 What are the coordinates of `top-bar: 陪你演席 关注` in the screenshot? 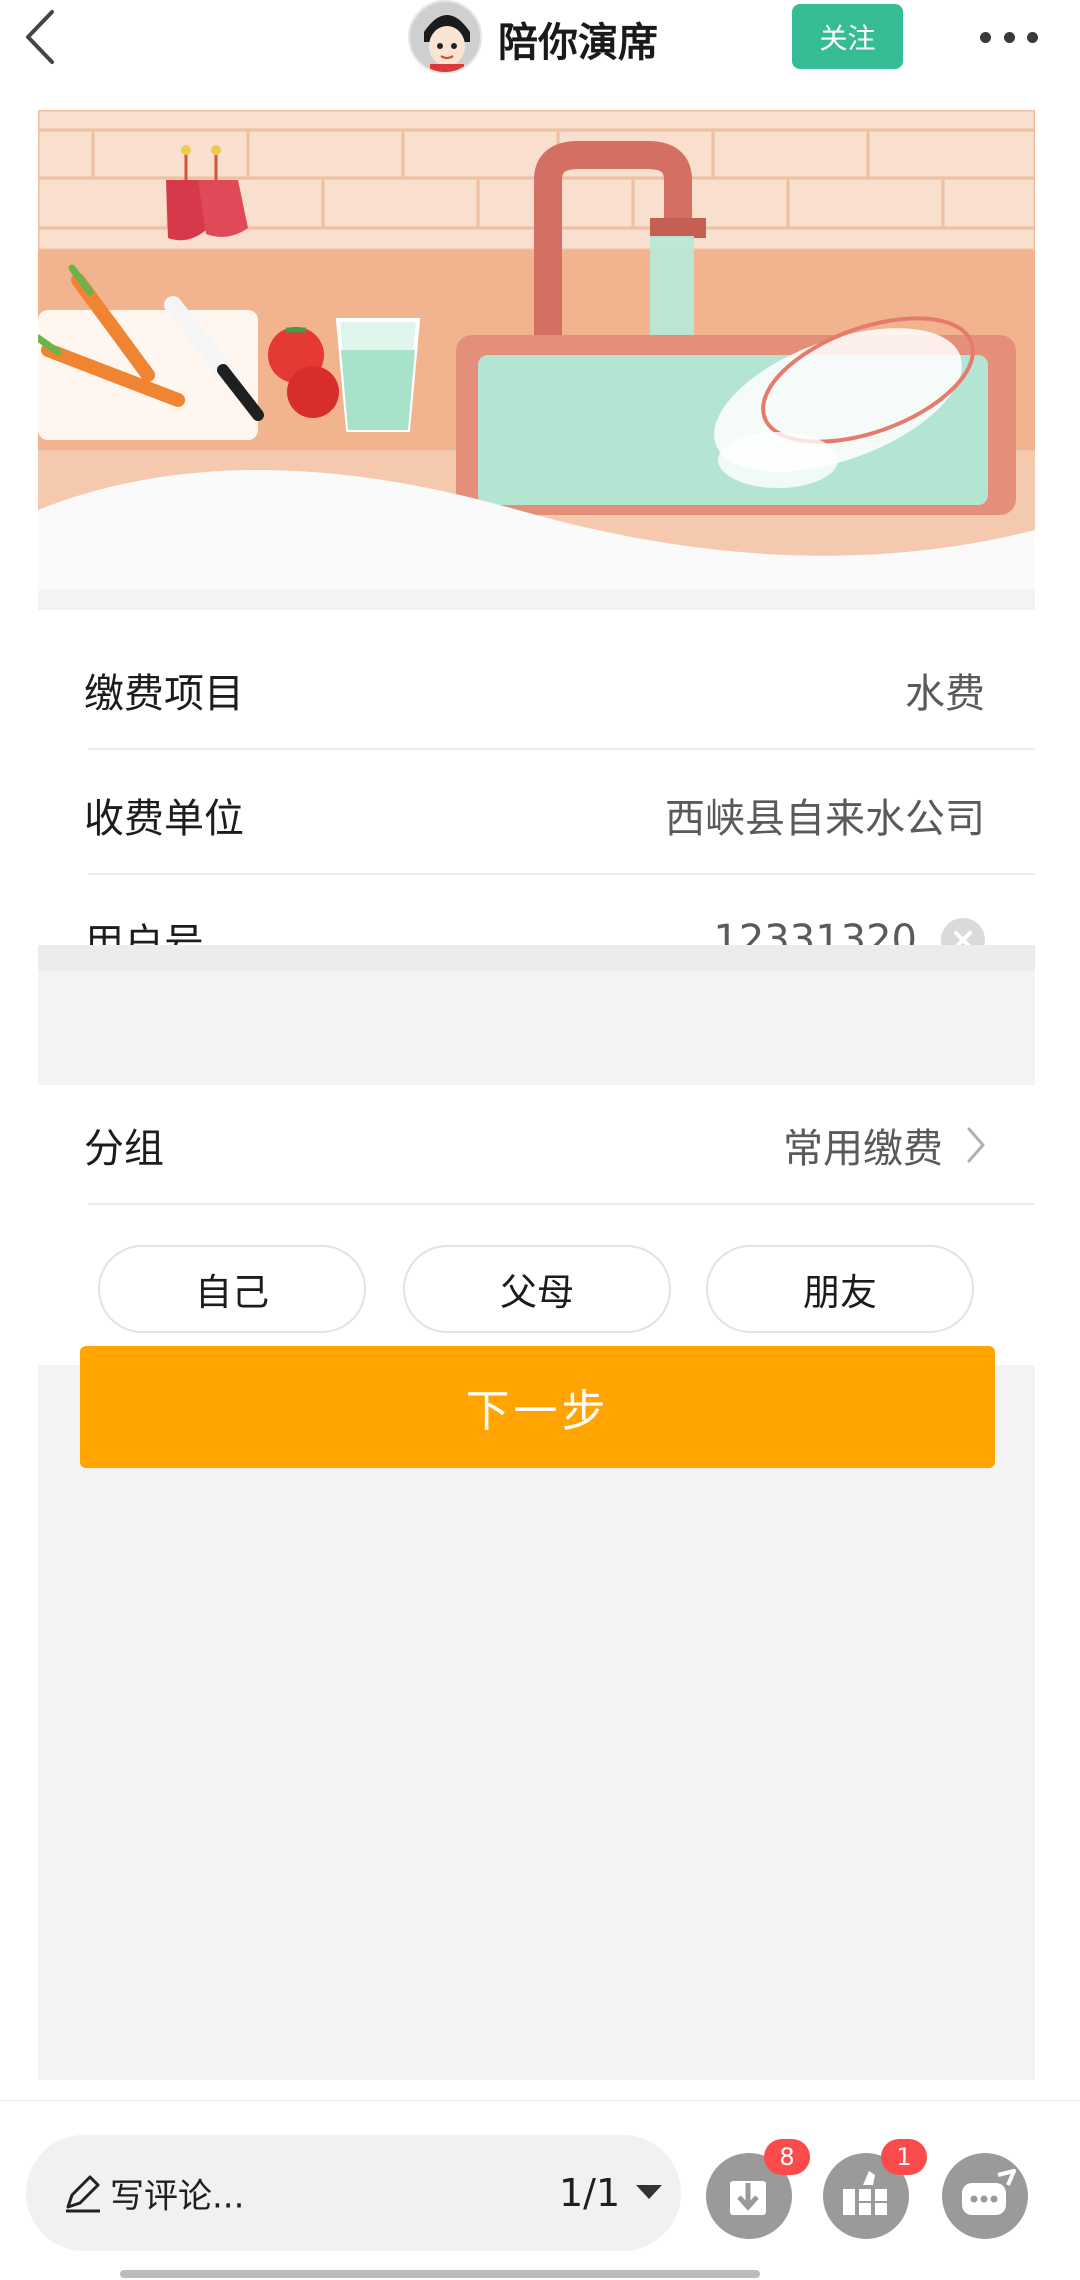 It's located at (540, 38).